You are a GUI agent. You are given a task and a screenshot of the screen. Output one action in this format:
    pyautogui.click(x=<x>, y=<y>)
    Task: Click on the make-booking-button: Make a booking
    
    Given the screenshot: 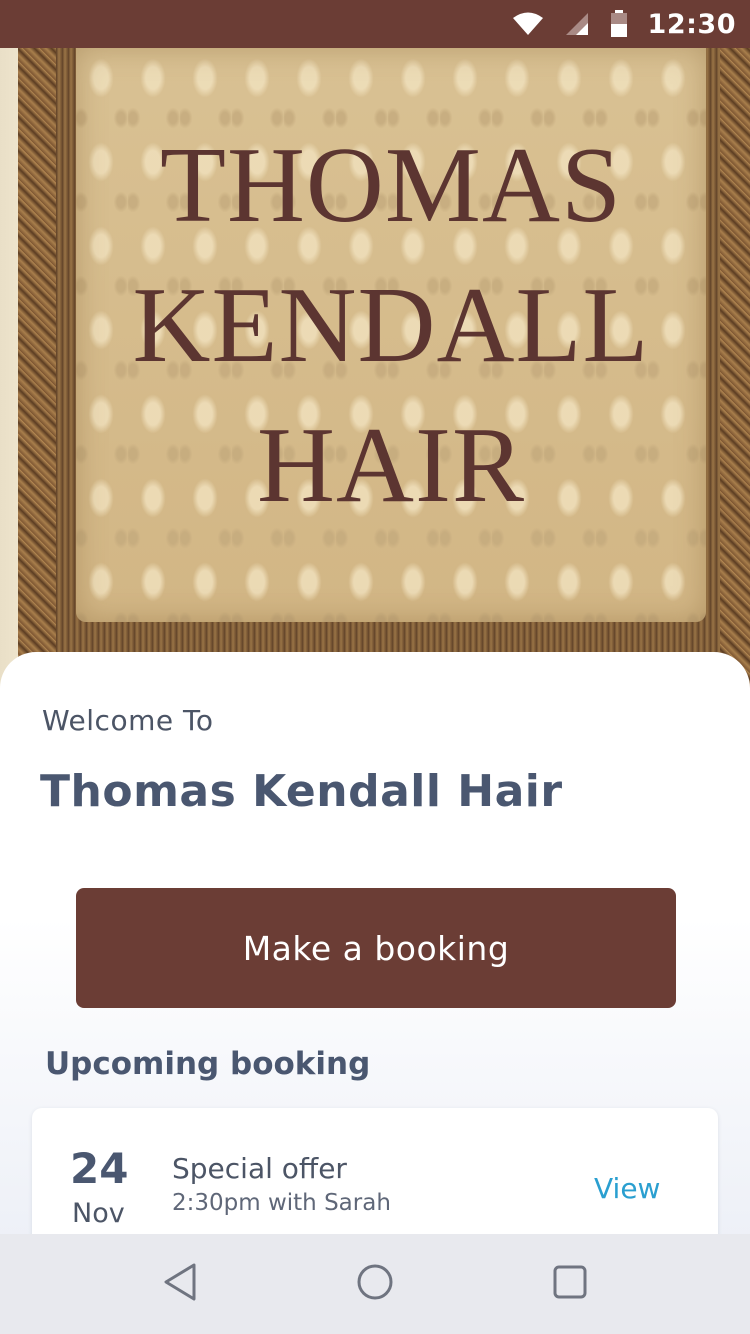 What is the action you would take?
    pyautogui.click(x=376, y=948)
    